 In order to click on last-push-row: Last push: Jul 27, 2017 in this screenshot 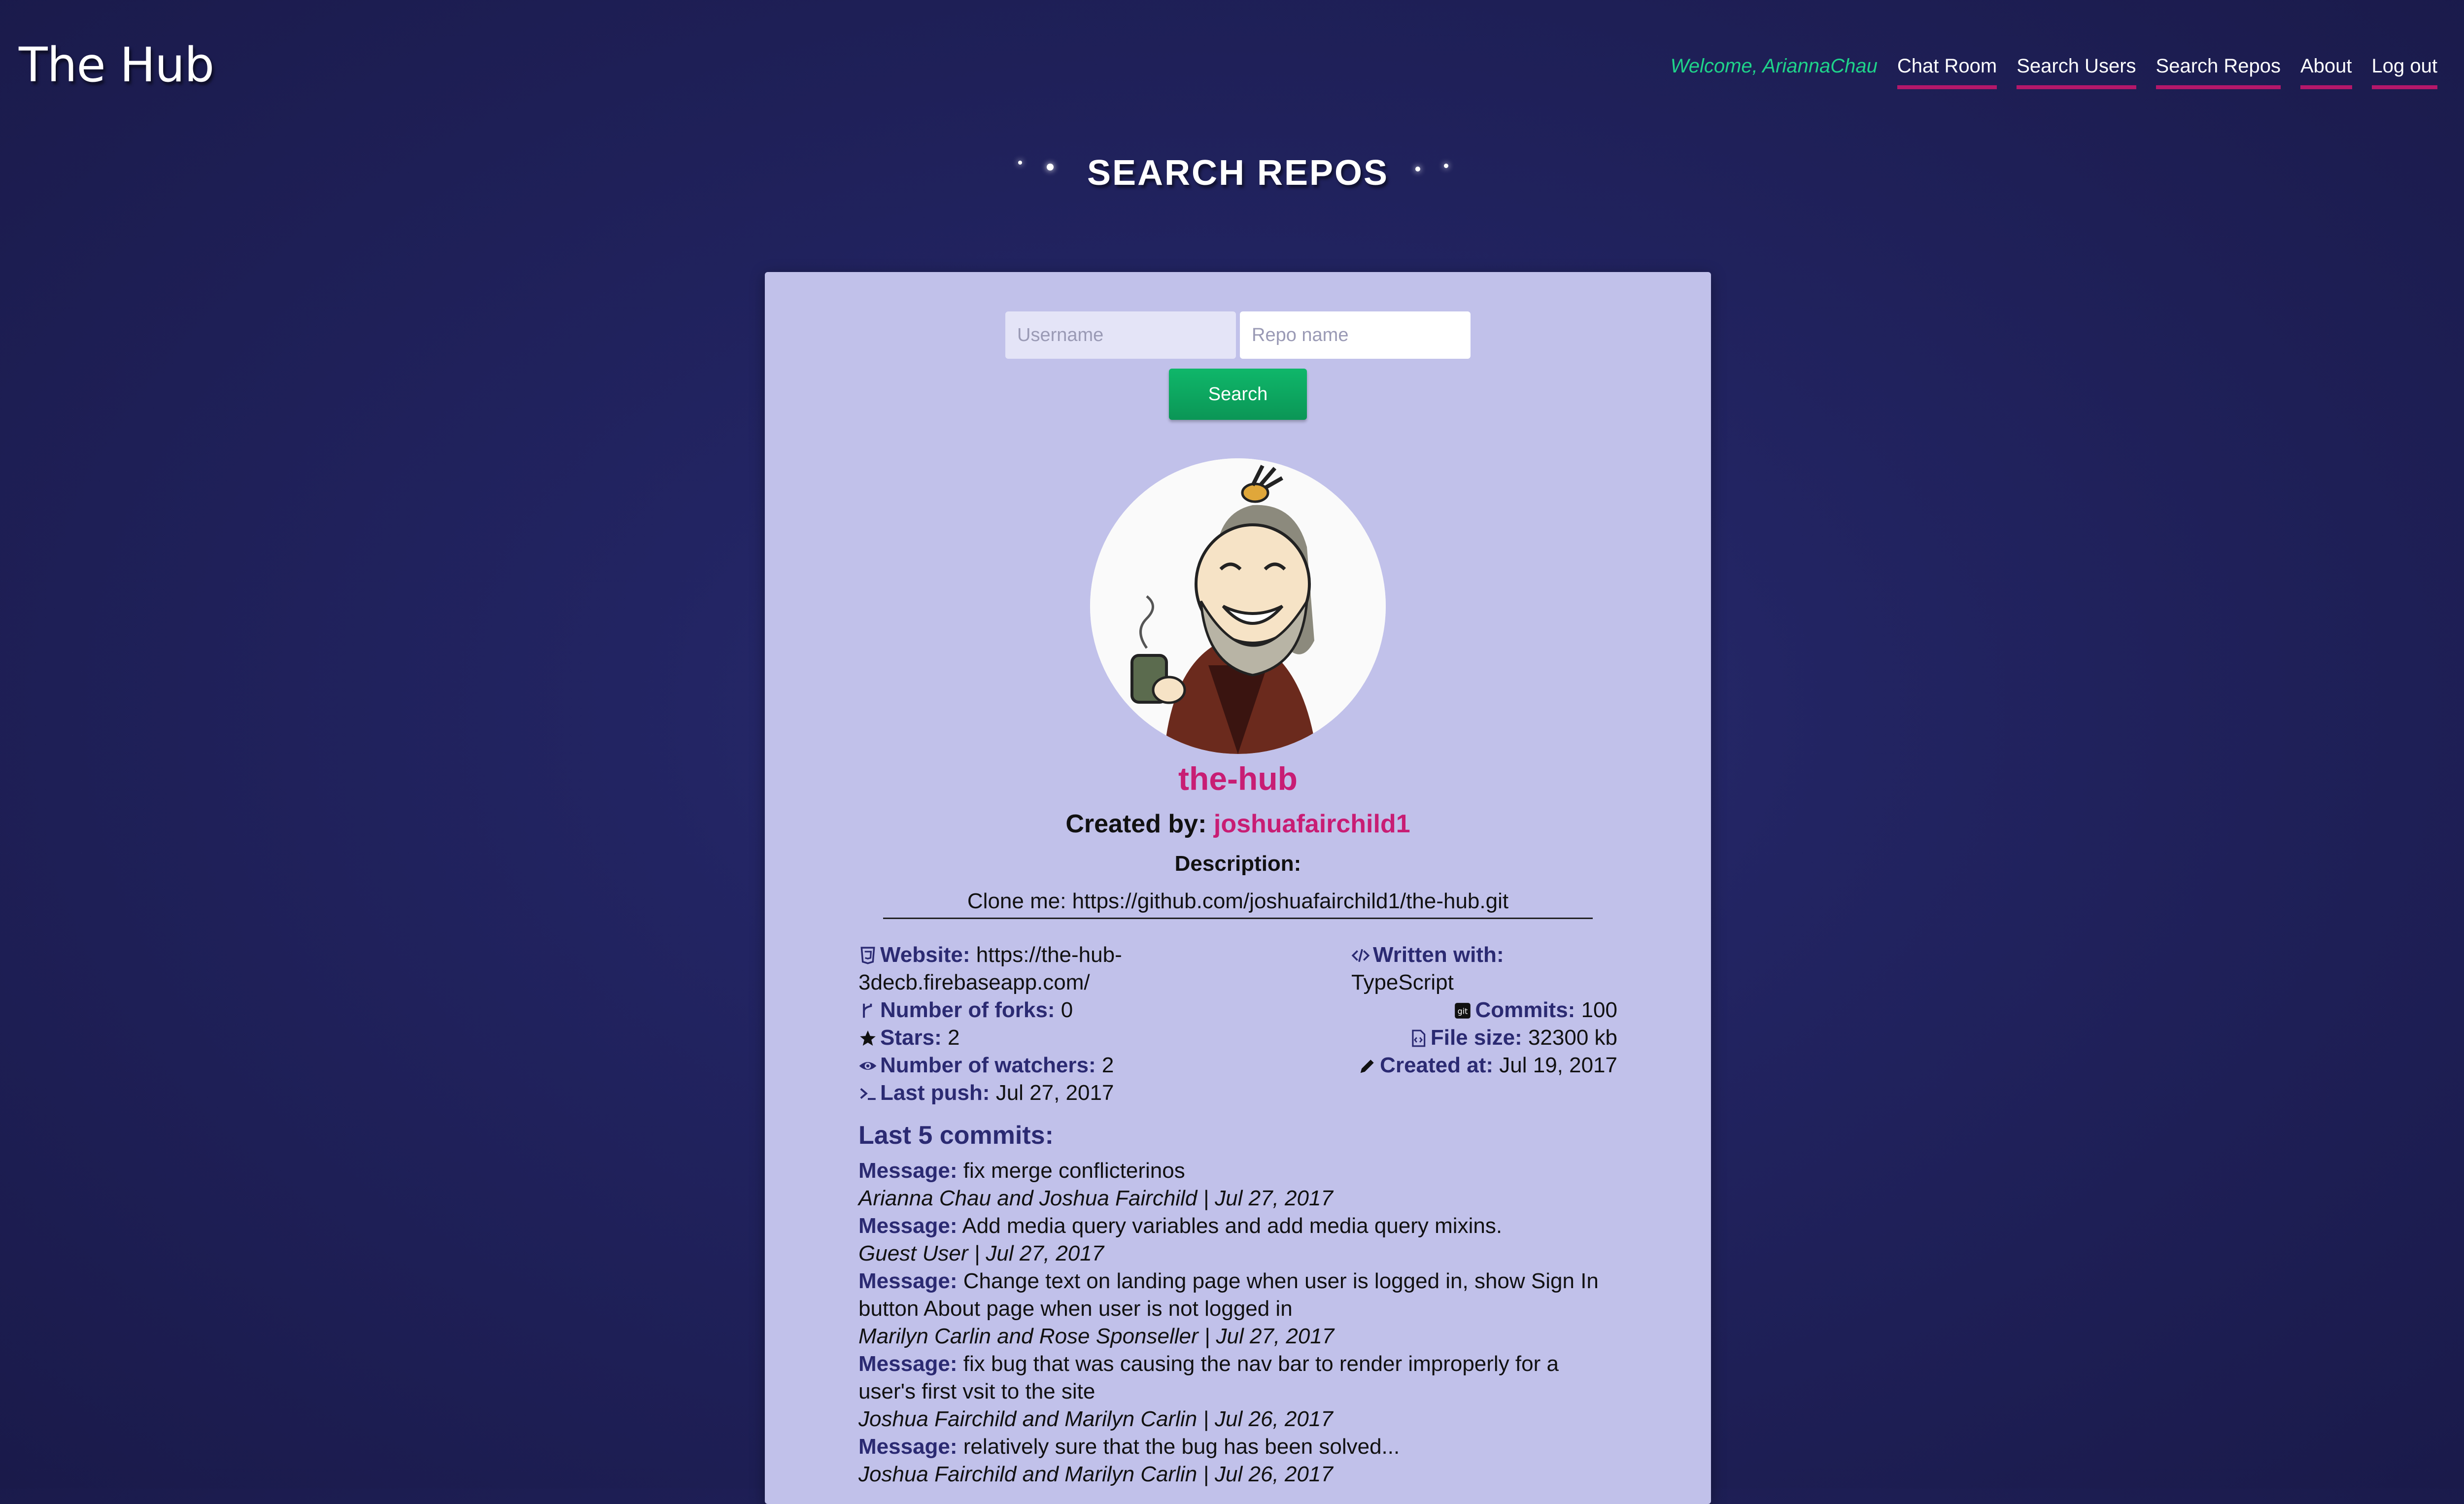, I will do `click(1030, 1093)`.